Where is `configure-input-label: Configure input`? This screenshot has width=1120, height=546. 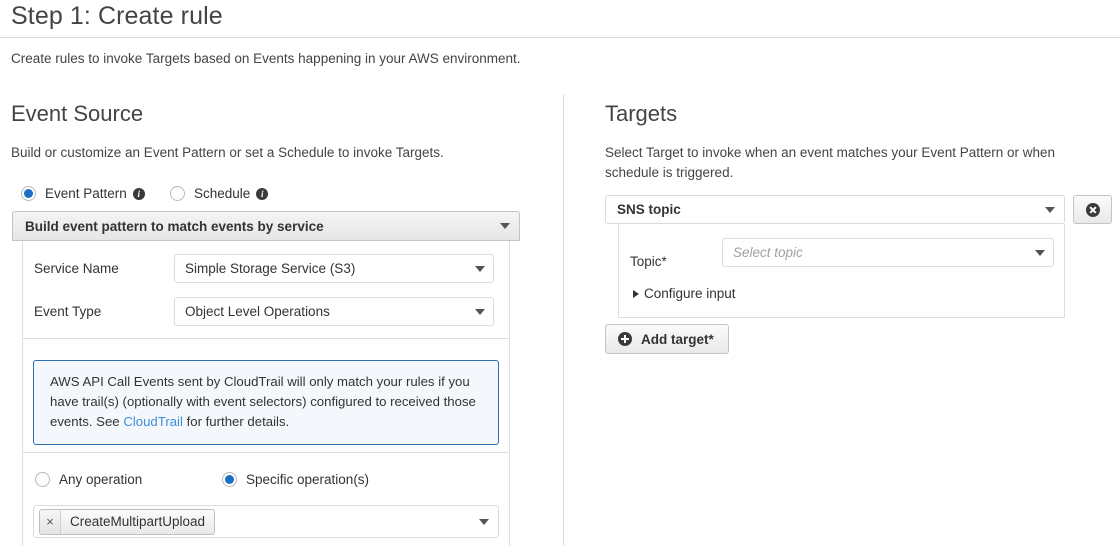
configure-input-label: Configure input is located at coordinates (690, 293).